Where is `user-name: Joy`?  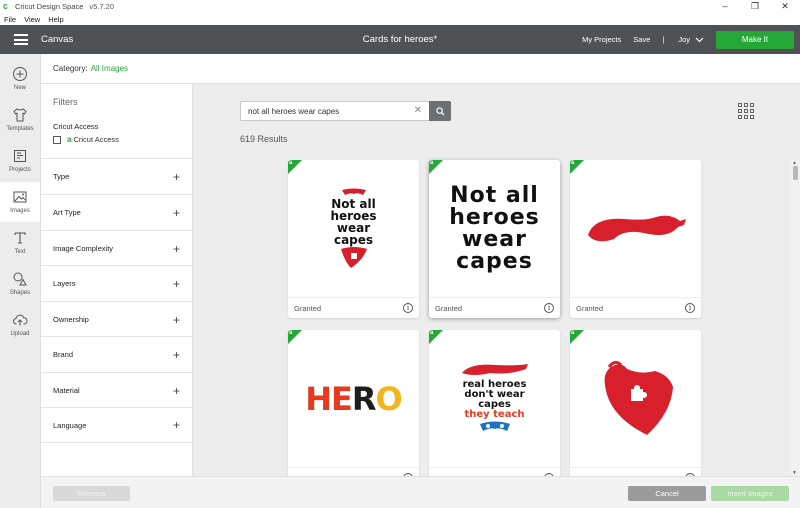
user-name: Joy is located at coordinates (684, 39).